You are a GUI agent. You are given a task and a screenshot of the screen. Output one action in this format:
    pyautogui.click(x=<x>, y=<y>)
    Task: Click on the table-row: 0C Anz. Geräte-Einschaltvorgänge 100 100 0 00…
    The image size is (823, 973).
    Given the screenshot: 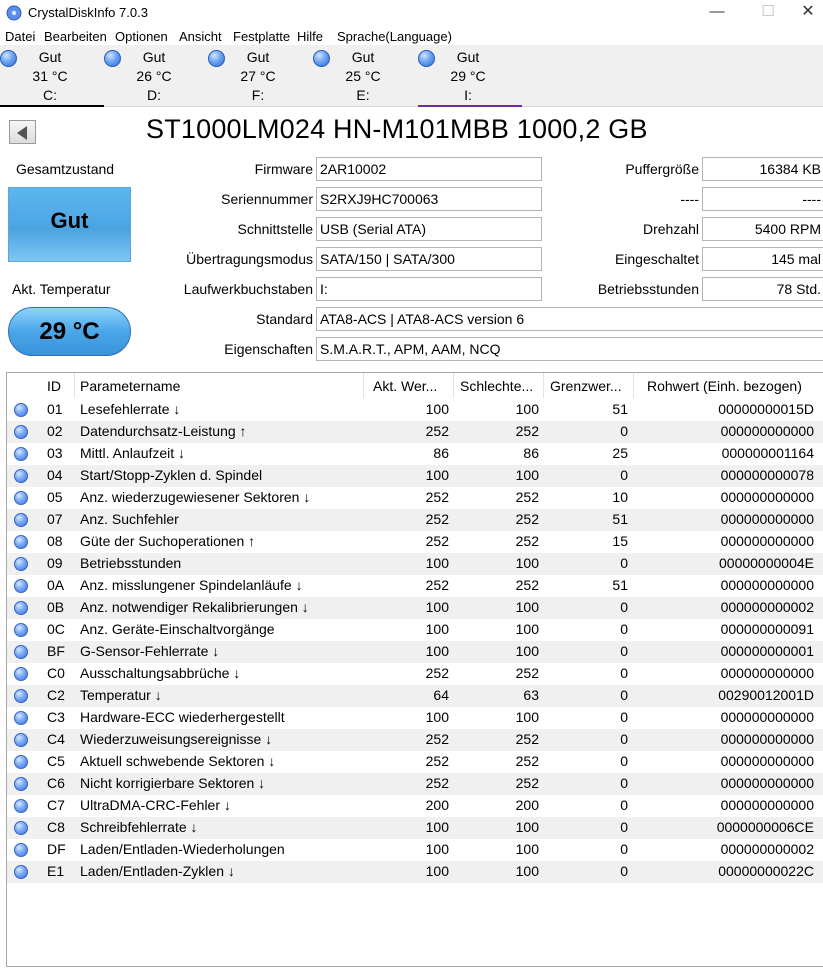 What is the action you would take?
    pyautogui.click(x=415, y=630)
    